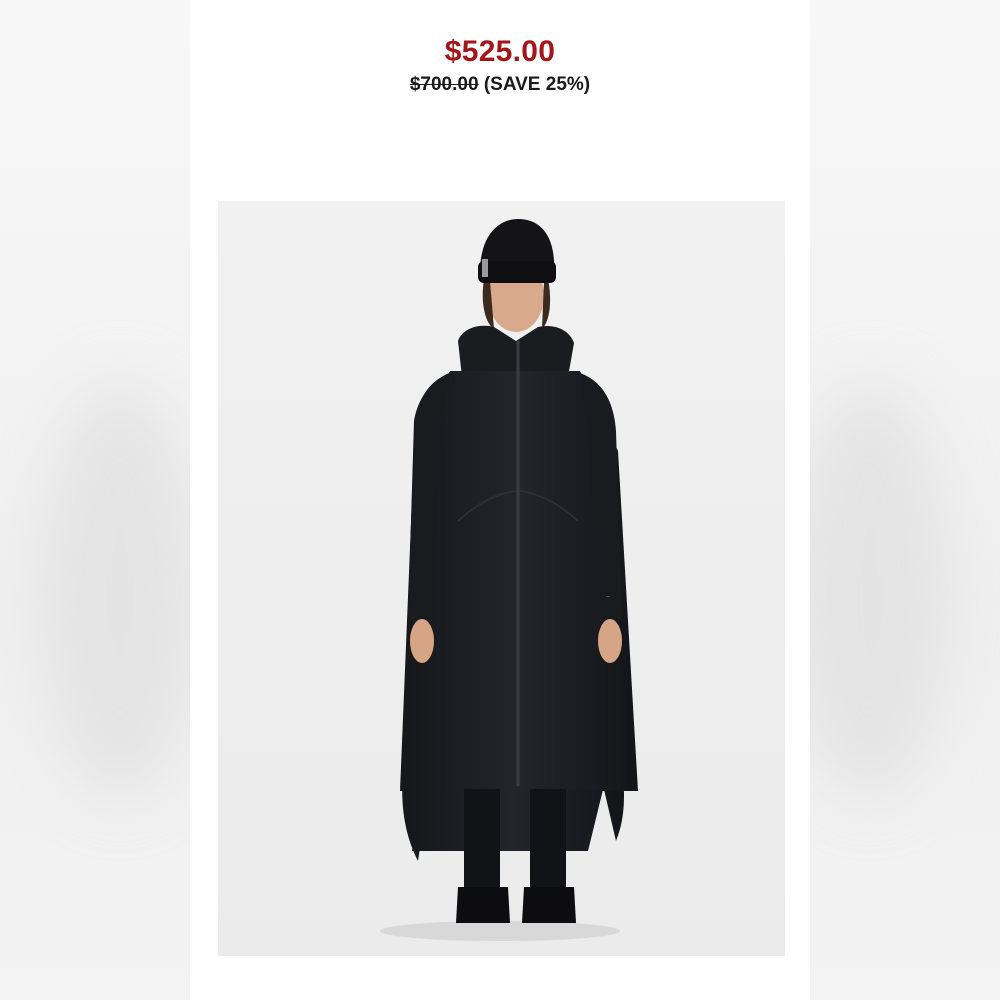  Describe the element at coordinates (444, 84) in the screenshot. I see `original-price: $700.00` at that location.